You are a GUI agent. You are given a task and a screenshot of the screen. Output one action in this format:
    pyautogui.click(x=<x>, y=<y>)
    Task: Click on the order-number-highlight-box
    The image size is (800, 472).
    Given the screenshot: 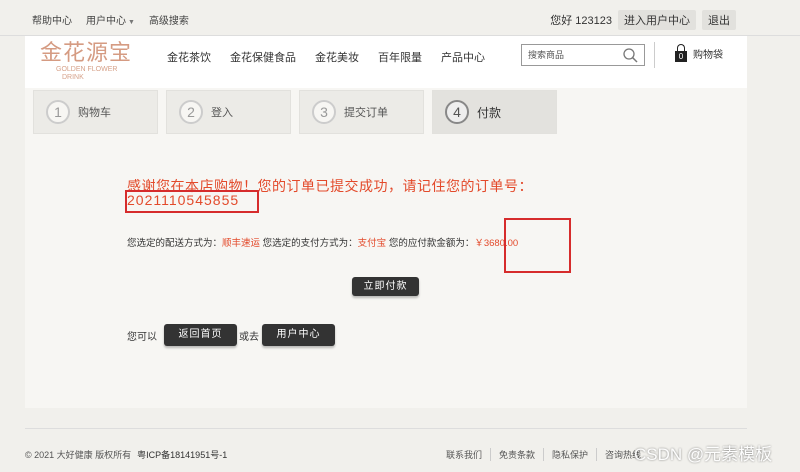 What is the action you would take?
    pyautogui.click(x=192, y=201)
    